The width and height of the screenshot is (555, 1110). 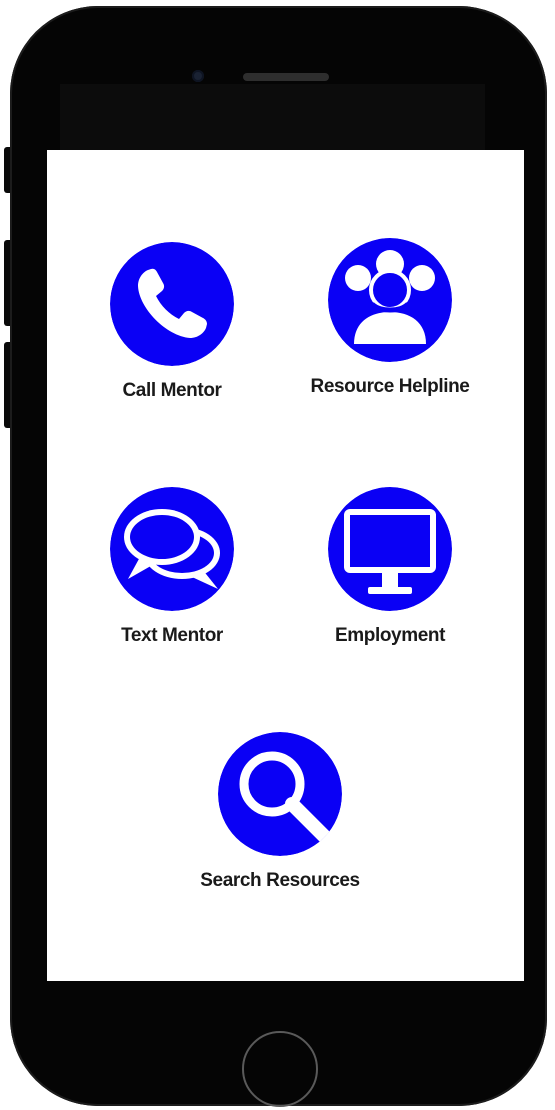 I want to click on employment-label: Employment, so click(x=390, y=635).